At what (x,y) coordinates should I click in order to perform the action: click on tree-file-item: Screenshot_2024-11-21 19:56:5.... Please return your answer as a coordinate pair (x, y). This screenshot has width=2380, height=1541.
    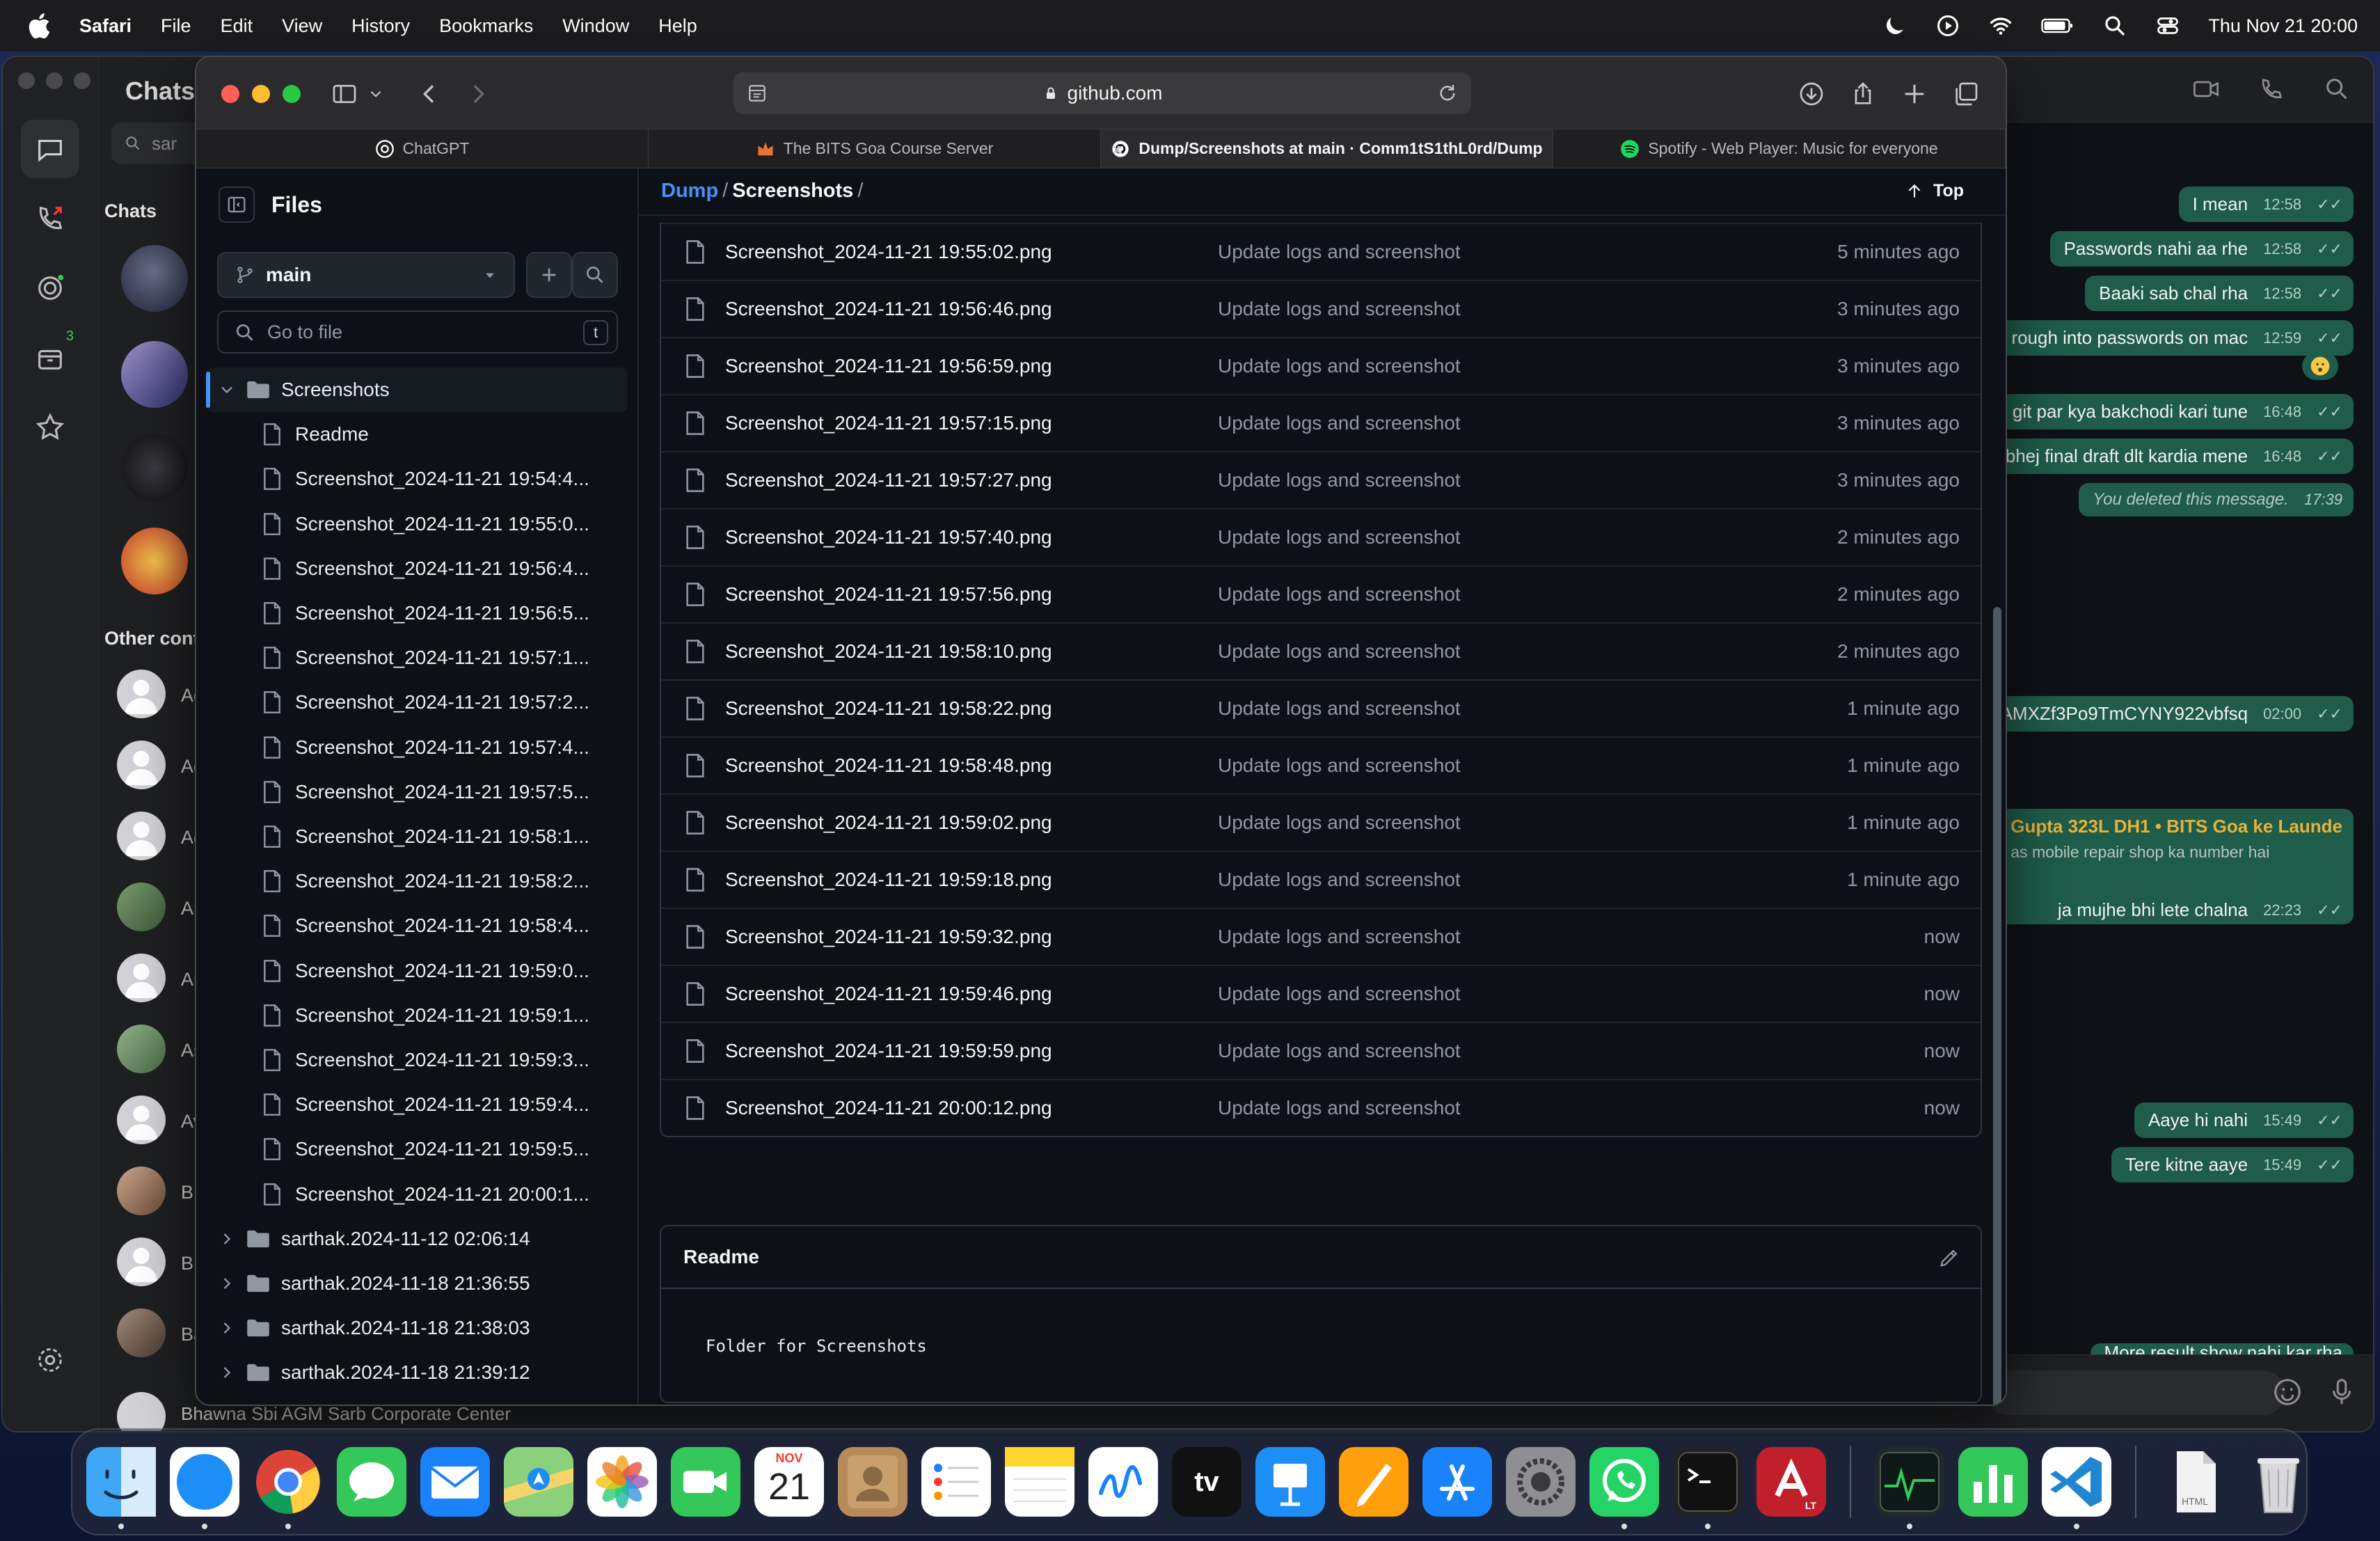
    Looking at the image, I should click on (417, 613).